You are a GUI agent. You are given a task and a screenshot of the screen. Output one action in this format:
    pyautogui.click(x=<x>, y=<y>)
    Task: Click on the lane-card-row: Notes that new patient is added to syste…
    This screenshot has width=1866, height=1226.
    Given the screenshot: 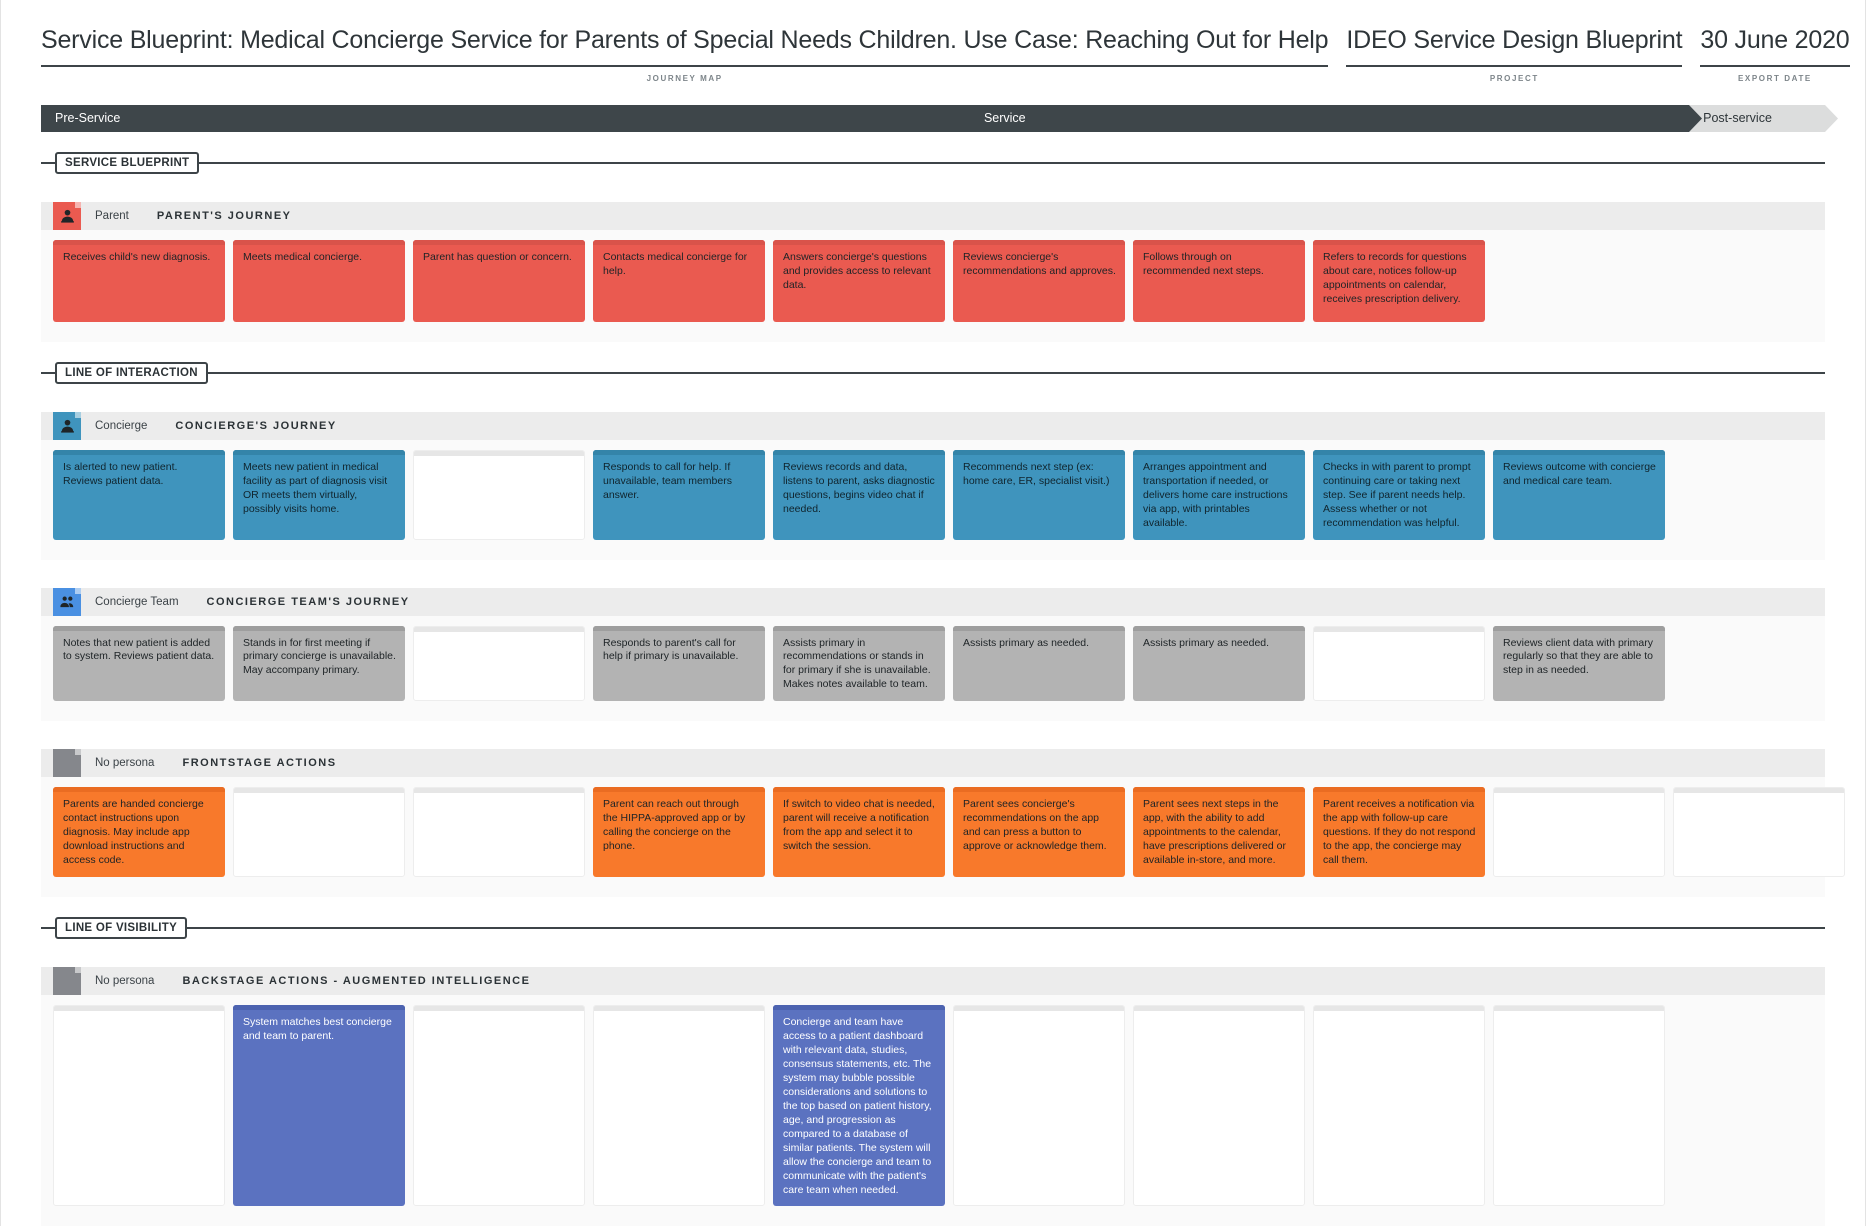 What is the action you would take?
    pyautogui.click(x=933, y=665)
    